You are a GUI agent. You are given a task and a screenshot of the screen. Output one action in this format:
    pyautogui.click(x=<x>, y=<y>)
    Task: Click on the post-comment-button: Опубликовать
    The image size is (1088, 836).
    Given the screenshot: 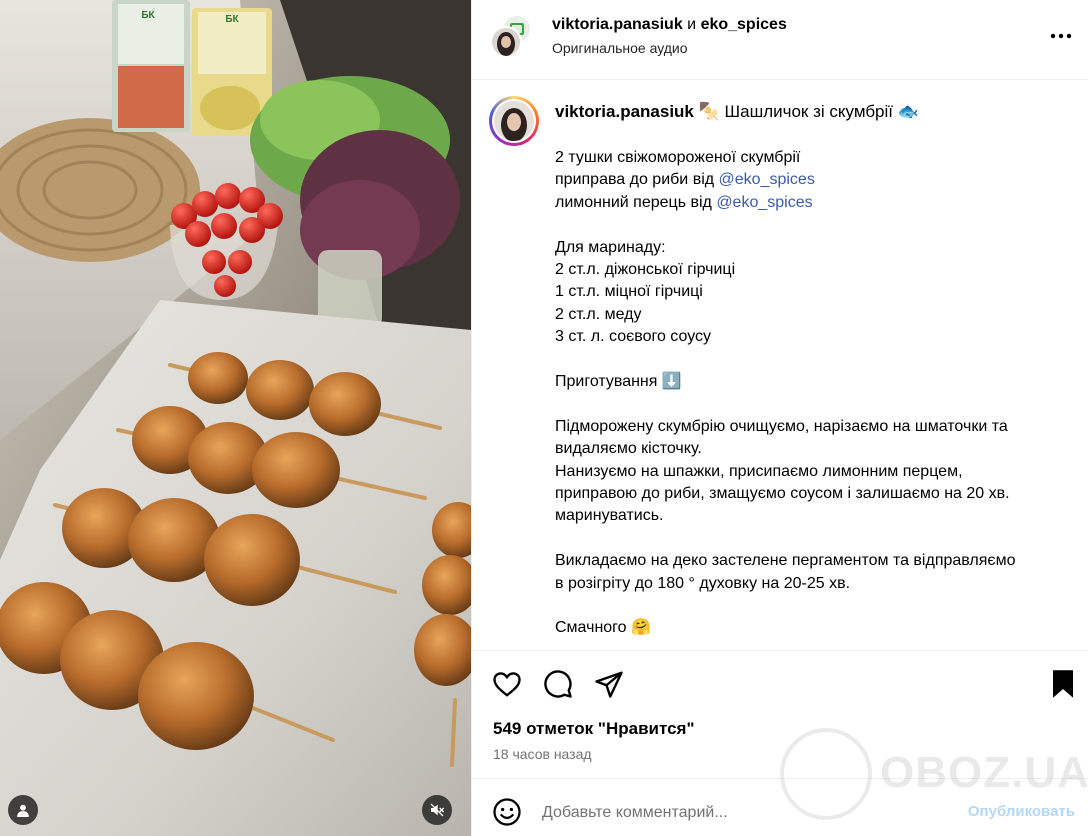 What is the action you would take?
    pyautogui.click(x=1021, y=811)
    